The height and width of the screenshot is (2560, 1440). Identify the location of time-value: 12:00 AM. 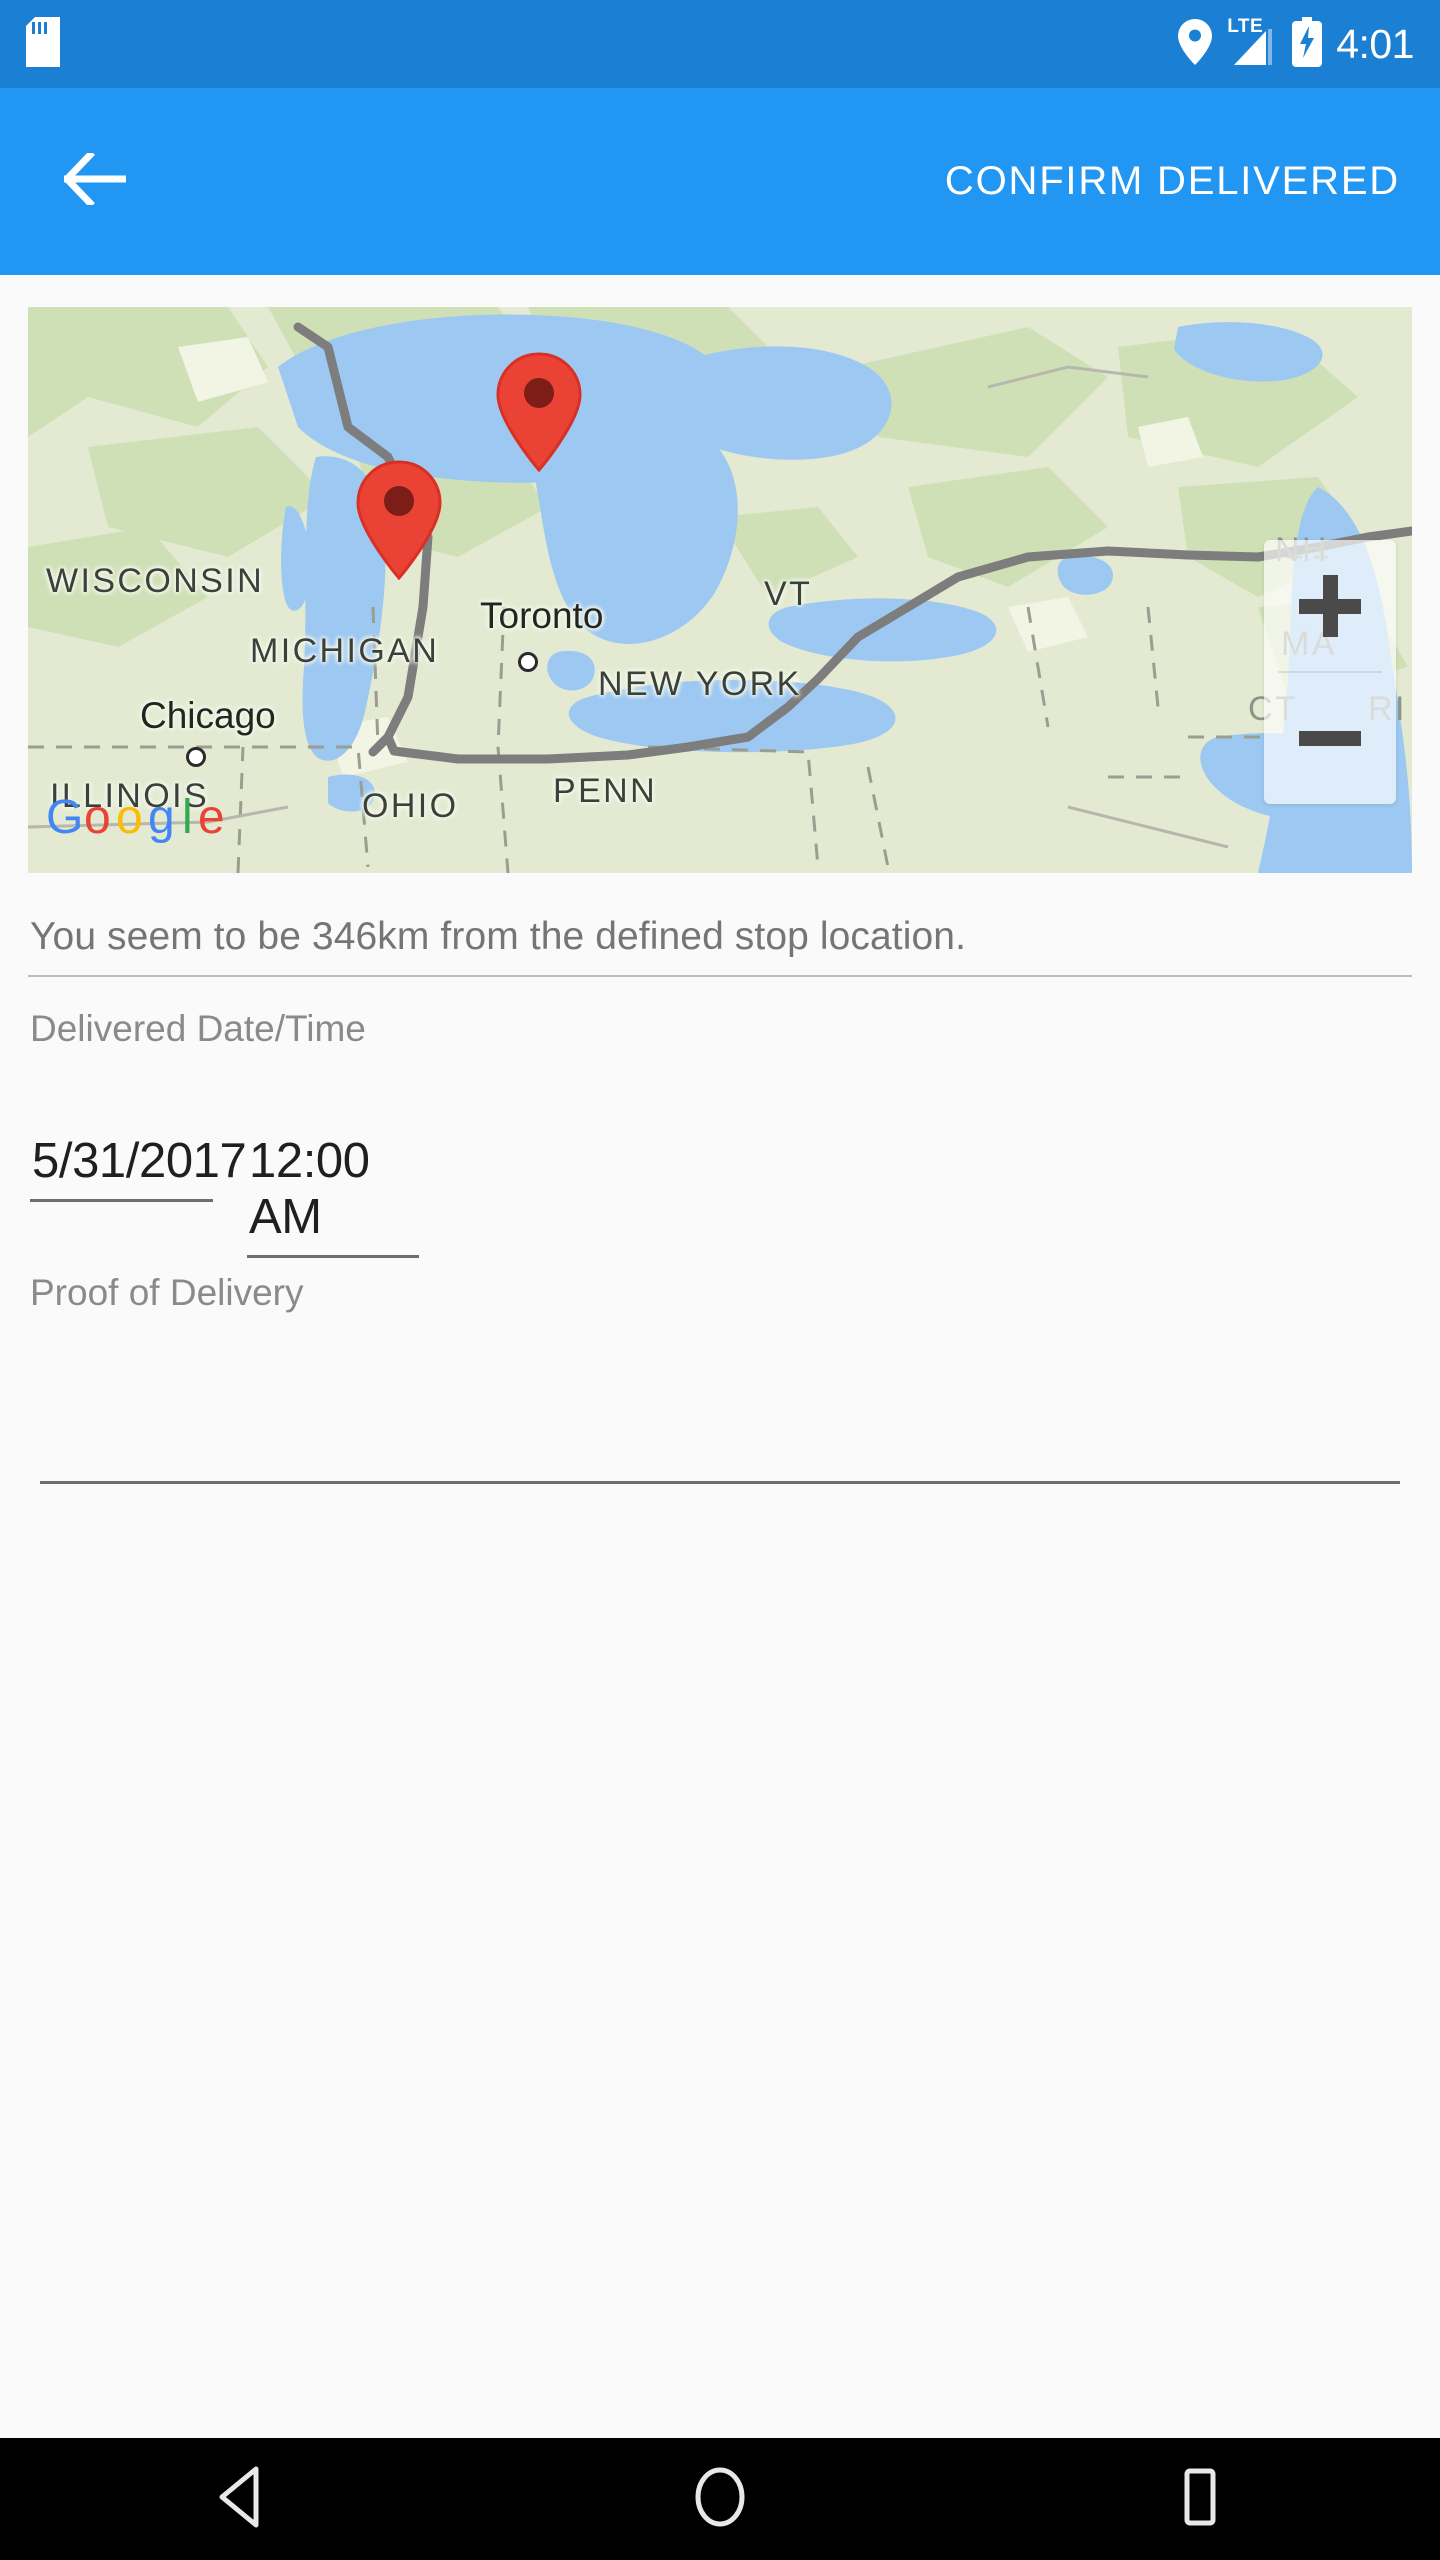
(309, 1189).